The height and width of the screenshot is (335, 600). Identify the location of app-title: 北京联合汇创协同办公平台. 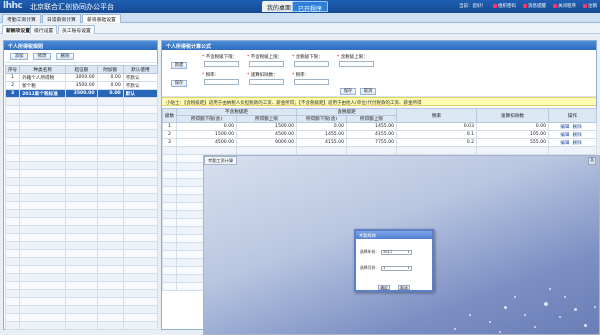
(72, 7).